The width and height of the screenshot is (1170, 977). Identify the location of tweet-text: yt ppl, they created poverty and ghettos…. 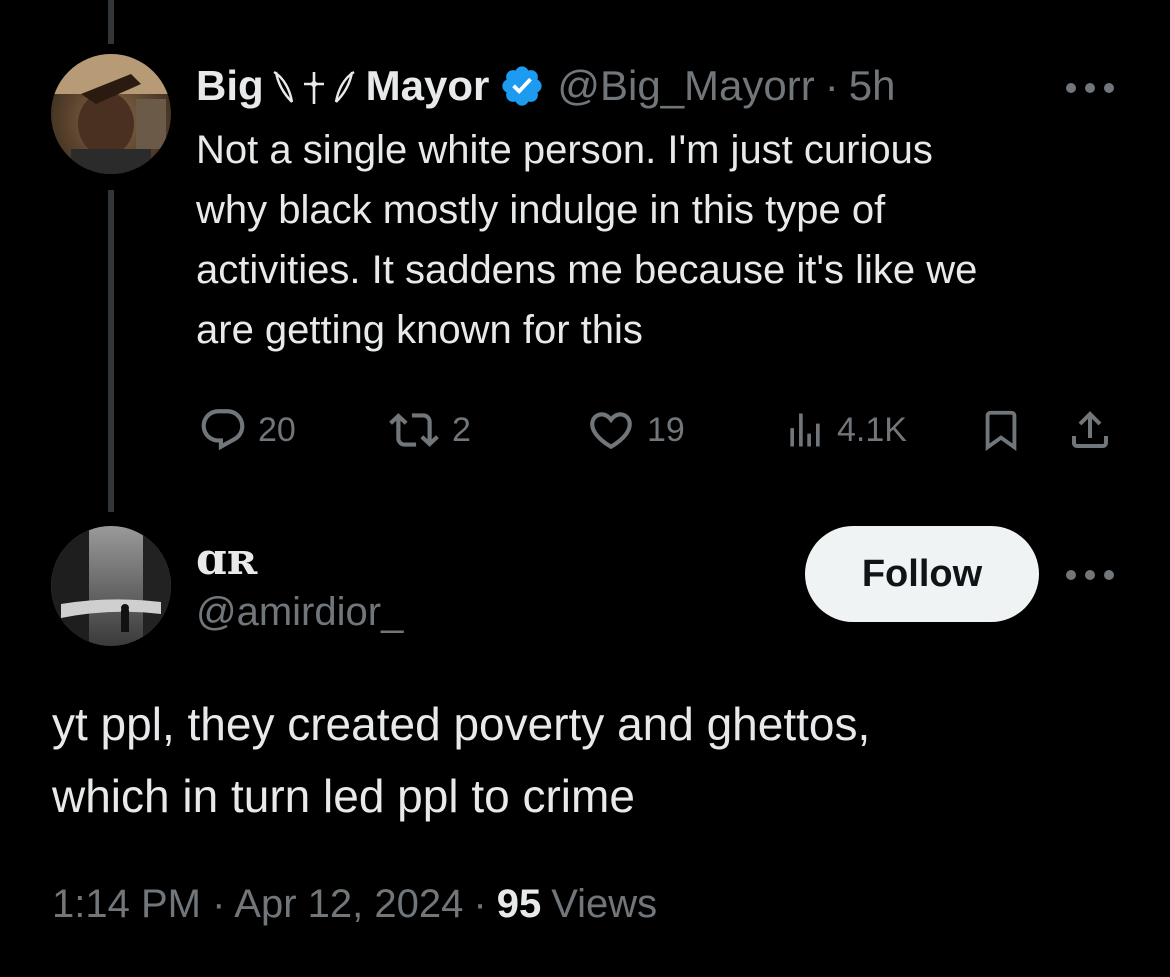
(461, 760).